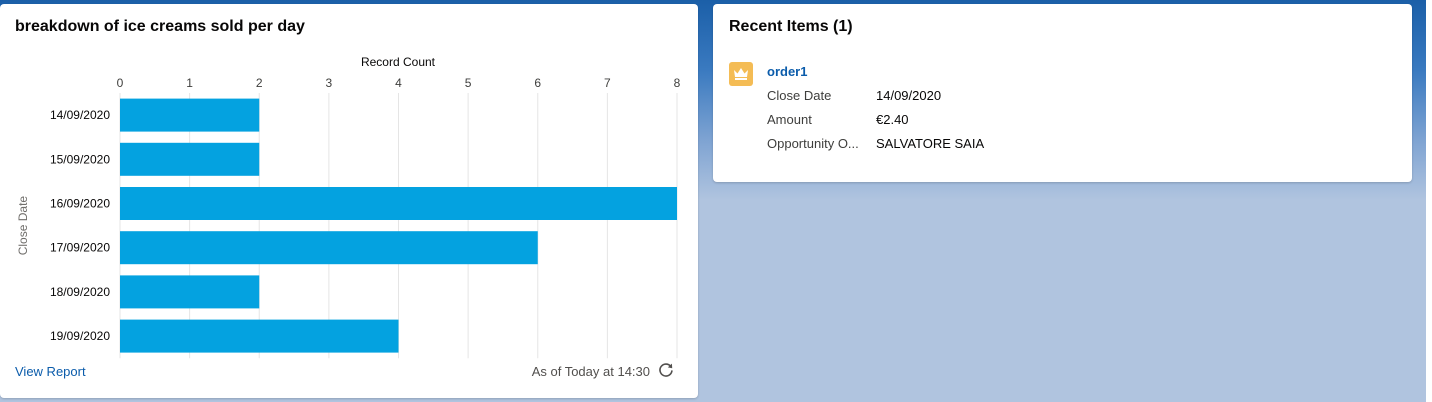 The height and width of the screenshot is (402, 1432). Describe the element at coordinates (80, 292) in the screenshot. I see `y-category-label: 18/09/2020` at that location.